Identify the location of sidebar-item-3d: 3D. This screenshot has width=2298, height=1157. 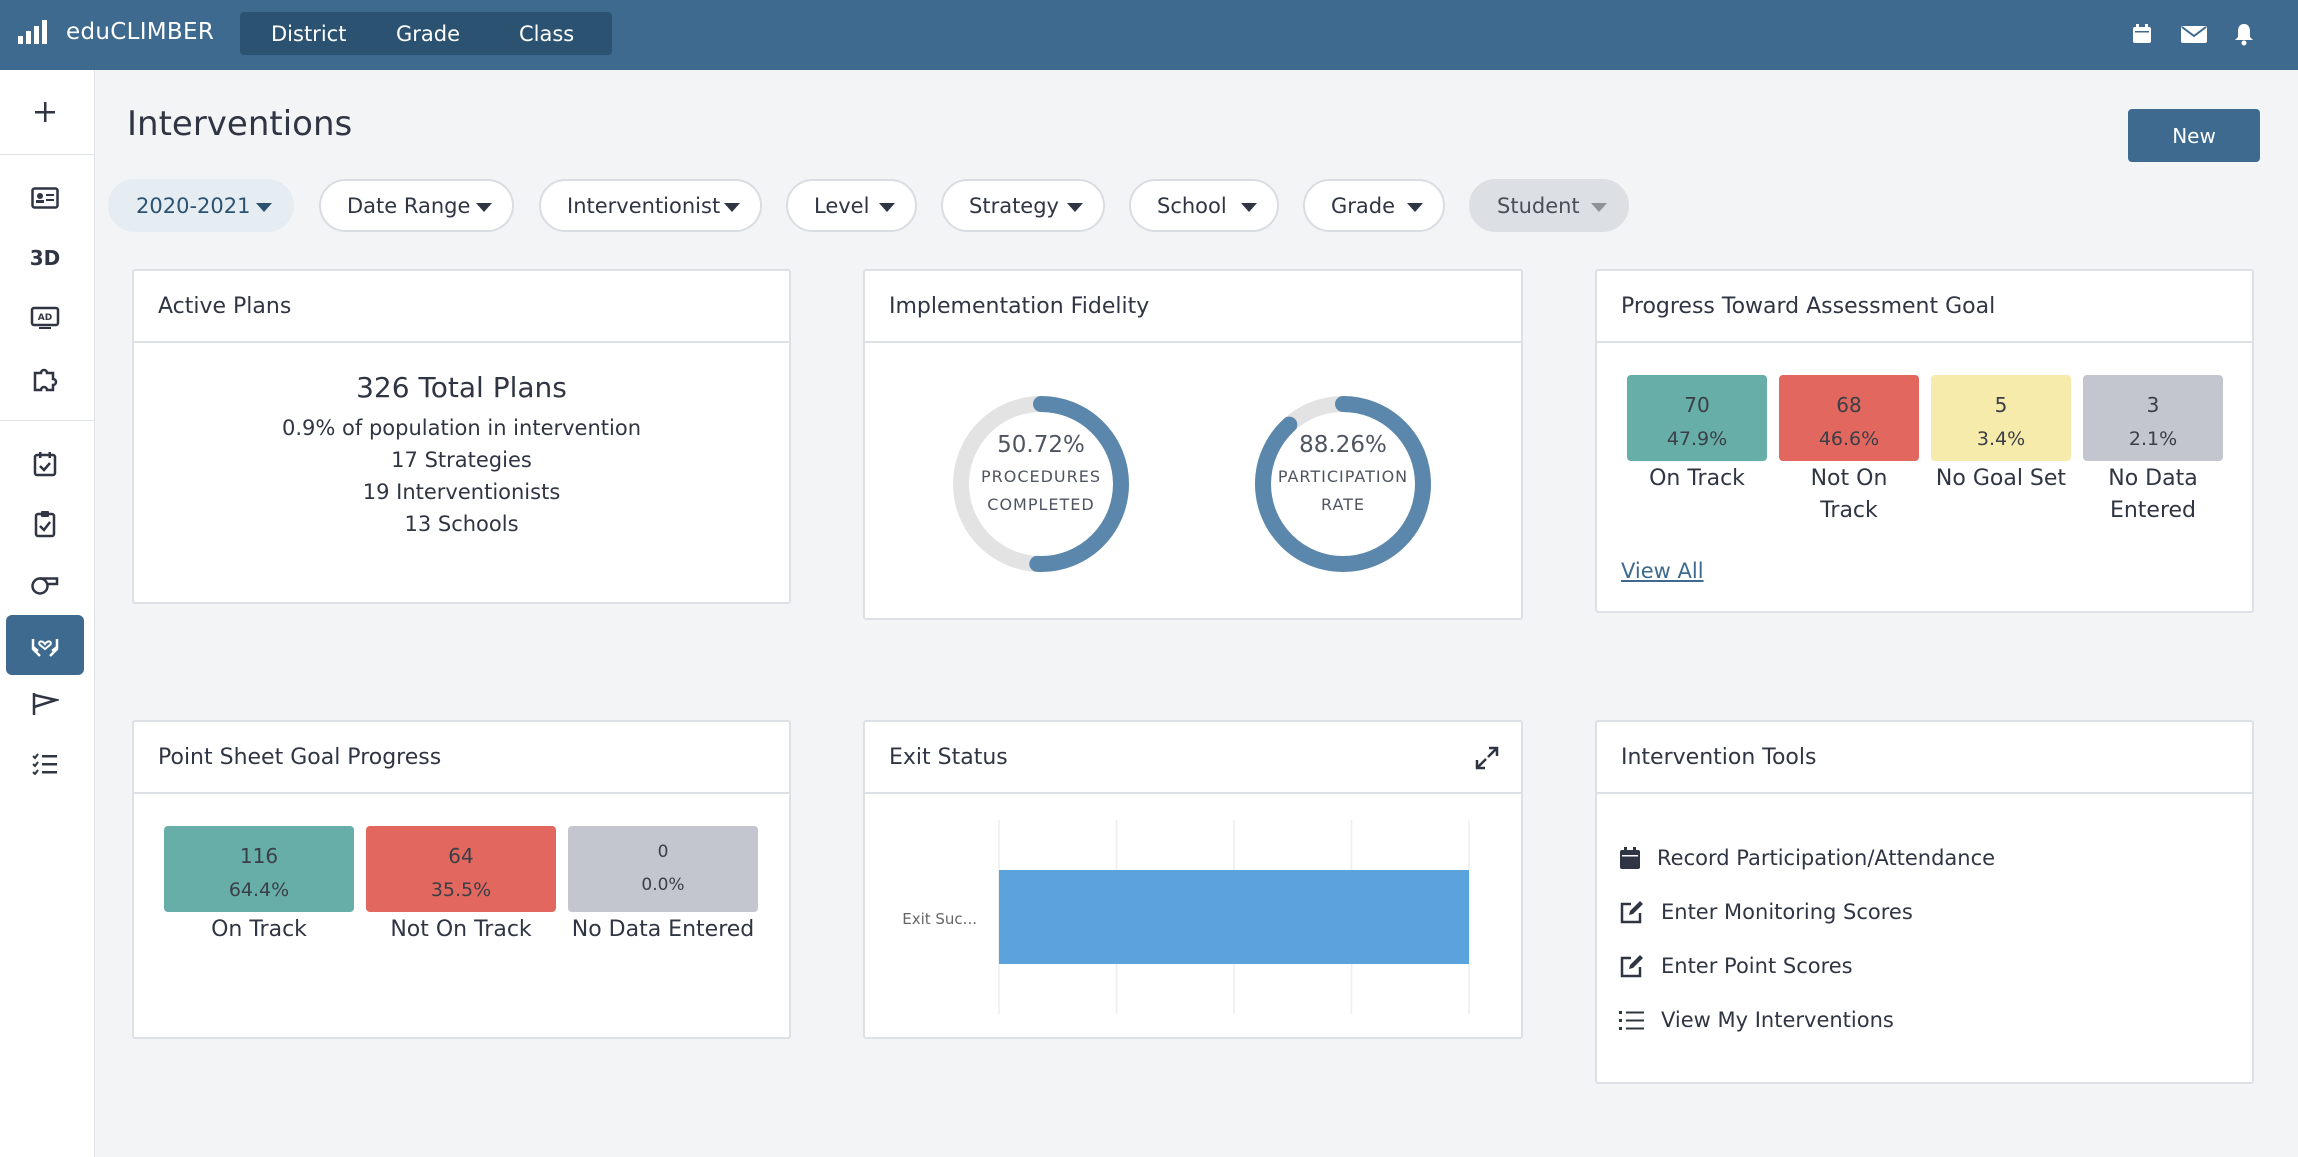
(45, 258).